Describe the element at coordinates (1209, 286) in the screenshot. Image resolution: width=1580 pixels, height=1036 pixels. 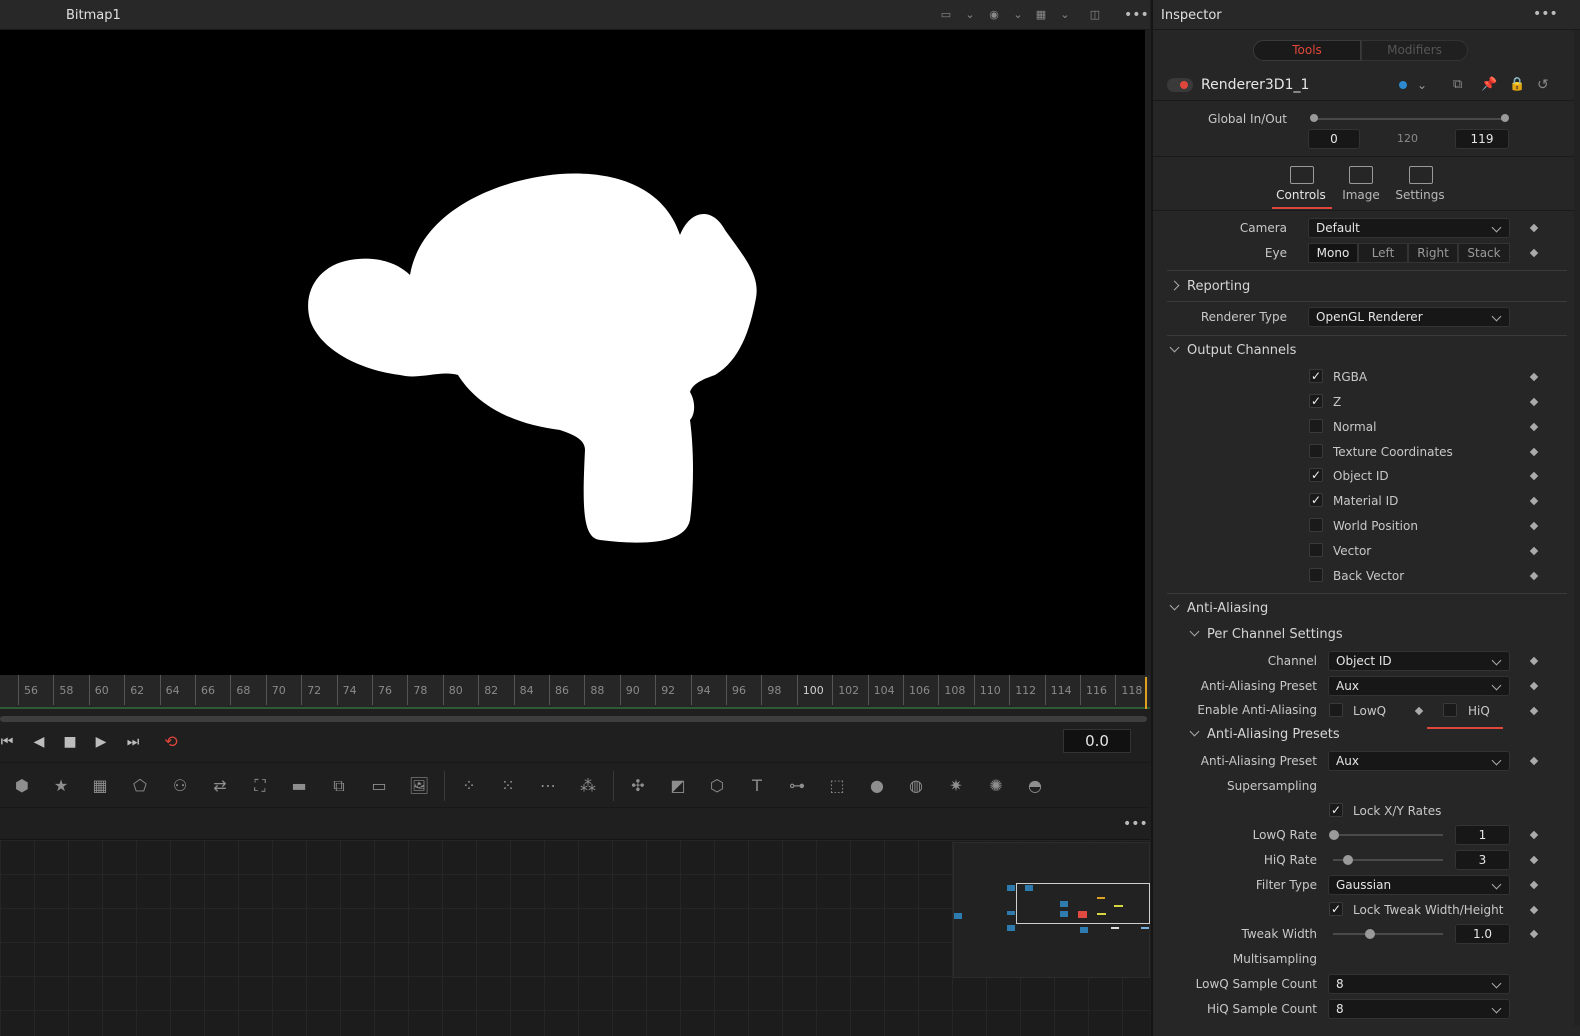
I see `section-reporting: Reporting` at that location.